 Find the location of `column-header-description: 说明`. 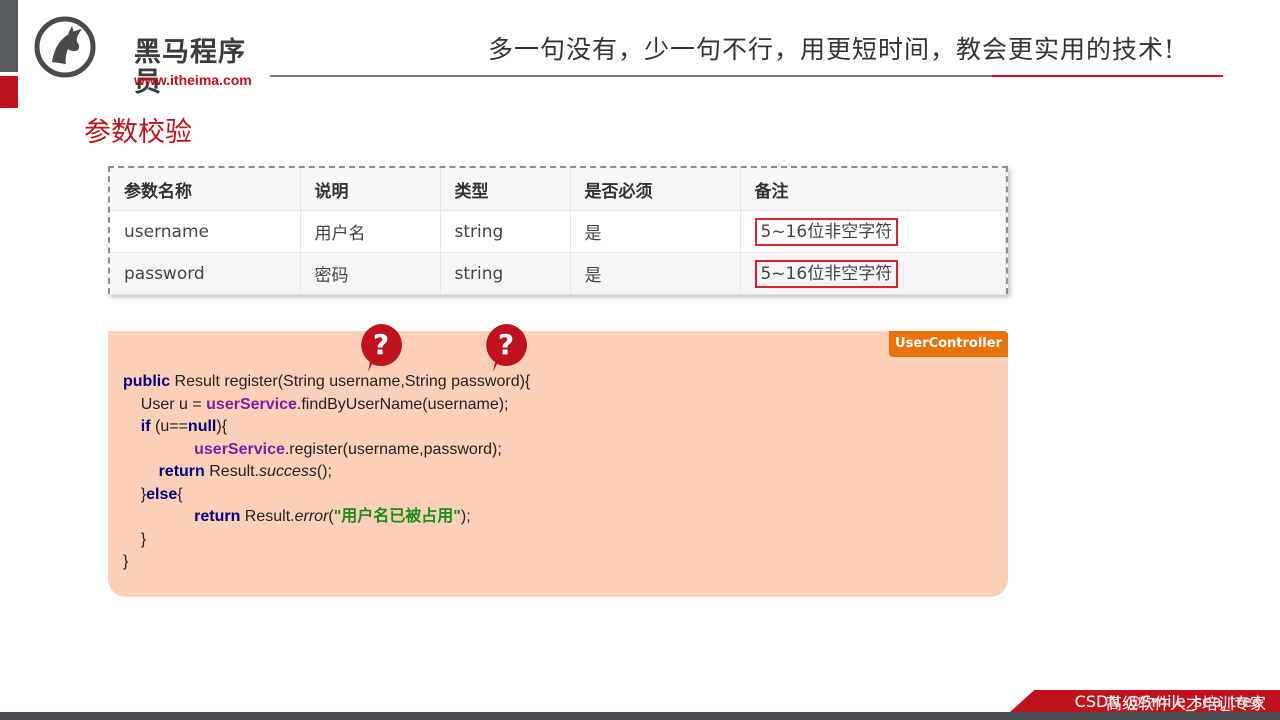

column-header-description: 说明 is located at coordinates (370, 189).